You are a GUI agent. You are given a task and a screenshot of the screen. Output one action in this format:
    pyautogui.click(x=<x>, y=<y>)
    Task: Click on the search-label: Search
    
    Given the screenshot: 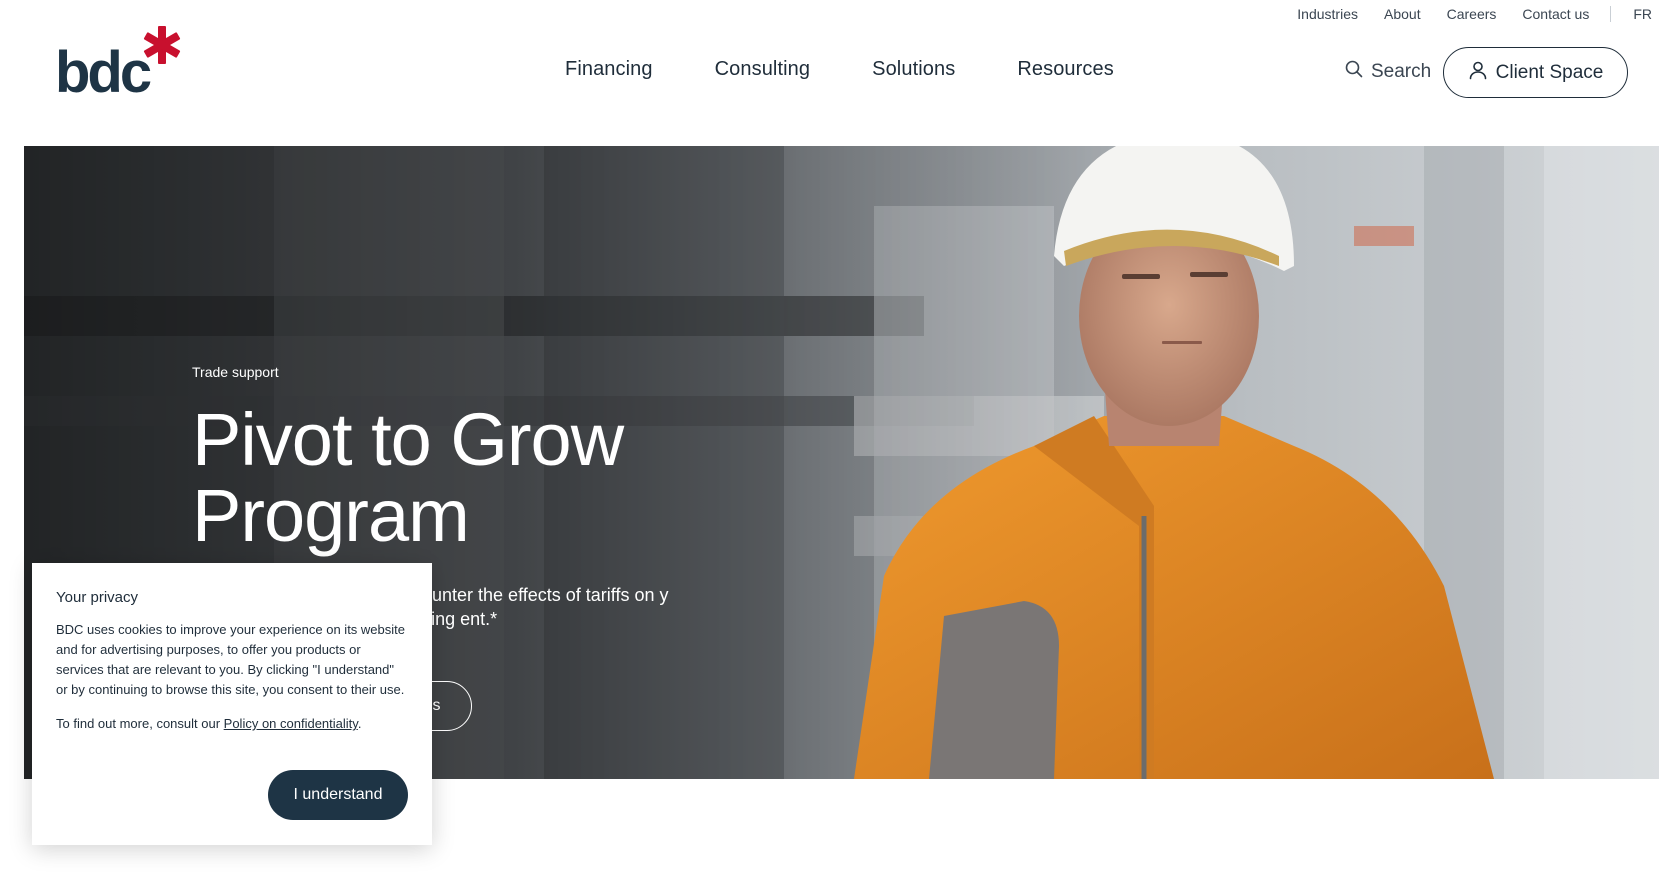 What is the action you would take?
    pyautogui.click(x=1401, y=71)
    